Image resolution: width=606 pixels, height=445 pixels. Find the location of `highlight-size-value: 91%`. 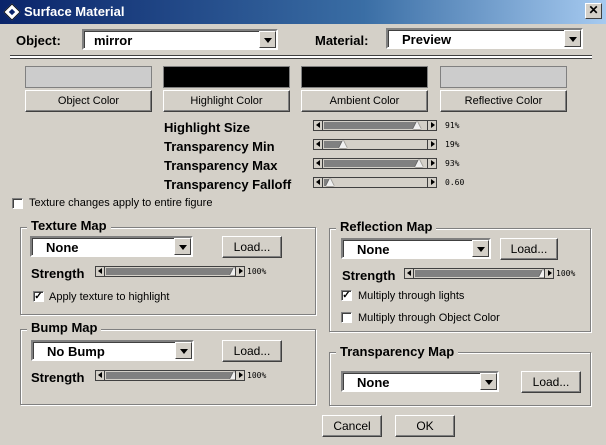

highlight-size-value: 91% is located at coordinates (452, 125).